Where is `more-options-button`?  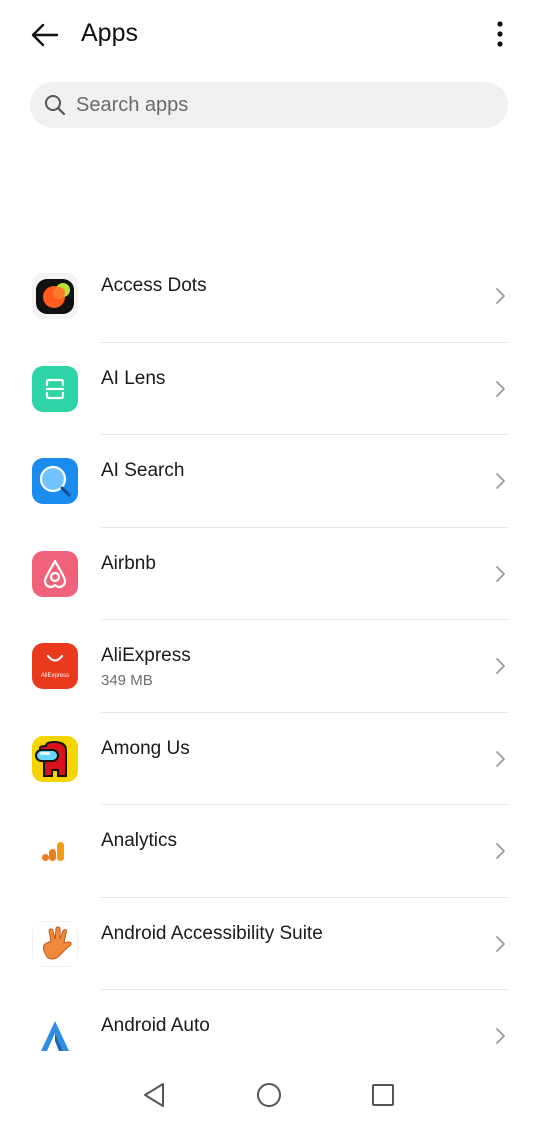
more-options-button is located at coordinates (500, 34).